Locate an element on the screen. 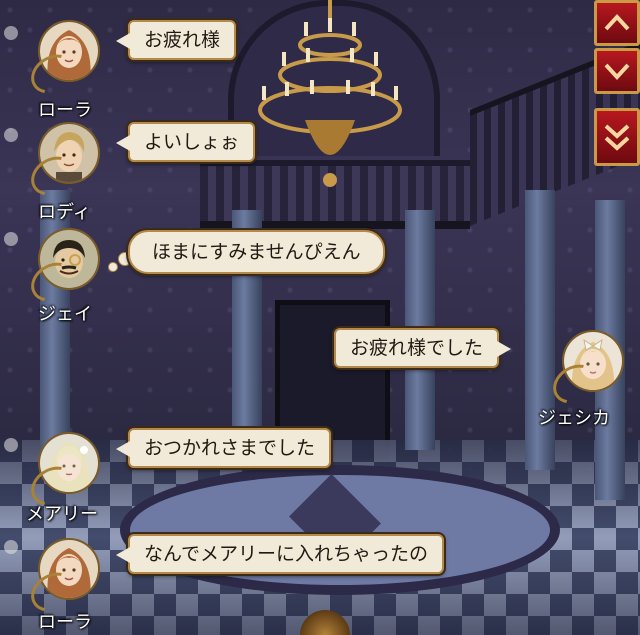 This screenshot has height=635, width=640. floor-compass-medallion is located at coordinates (340, 530).